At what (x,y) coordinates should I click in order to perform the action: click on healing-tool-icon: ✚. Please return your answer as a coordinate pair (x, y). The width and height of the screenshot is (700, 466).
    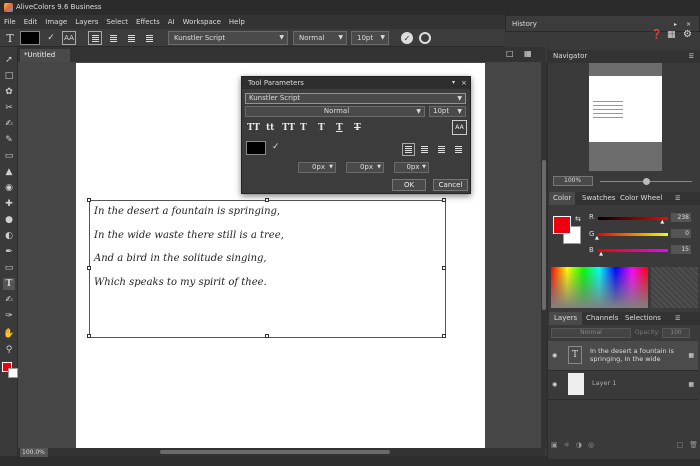
    Looking at the image, I should click on (9, 204).